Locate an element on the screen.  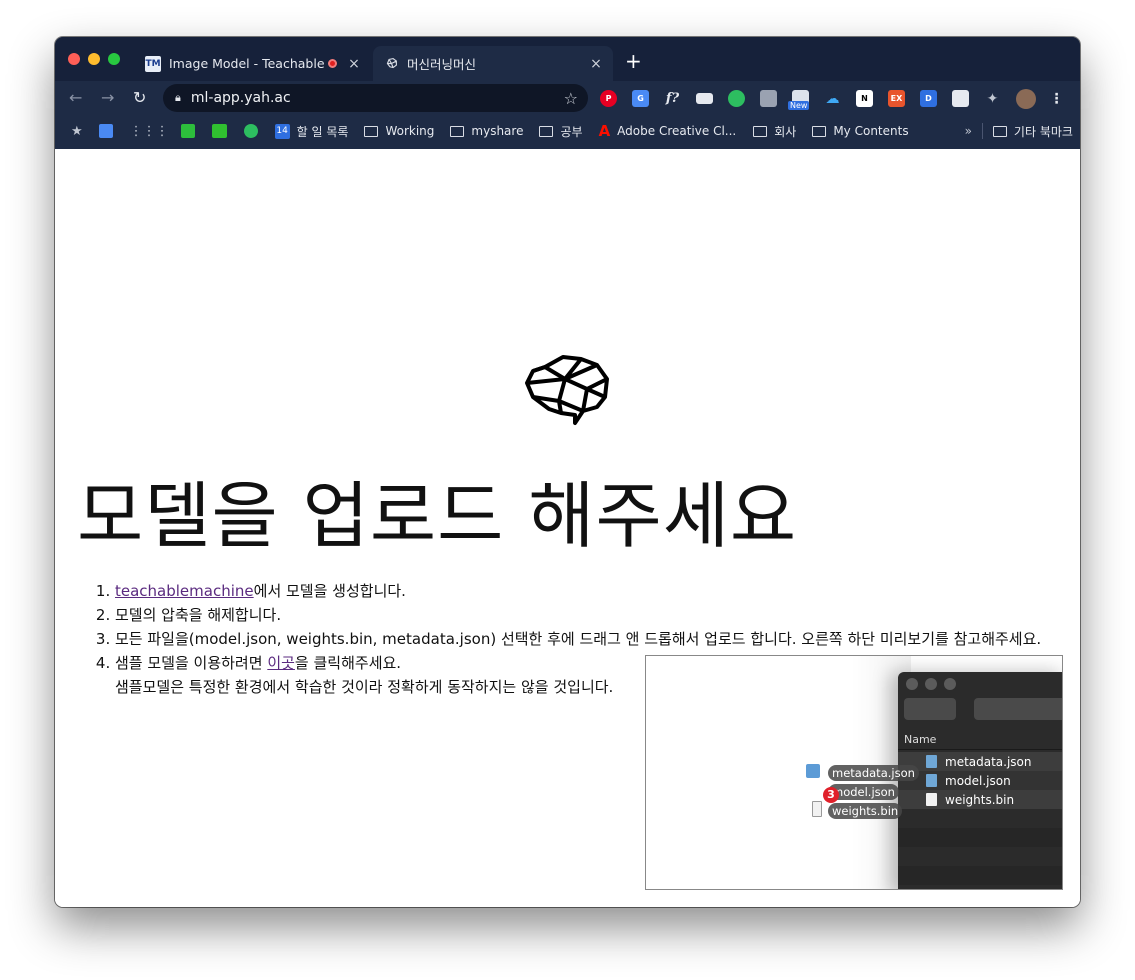
bookmark-myshare: myshare is located at coordinates (486, 131).